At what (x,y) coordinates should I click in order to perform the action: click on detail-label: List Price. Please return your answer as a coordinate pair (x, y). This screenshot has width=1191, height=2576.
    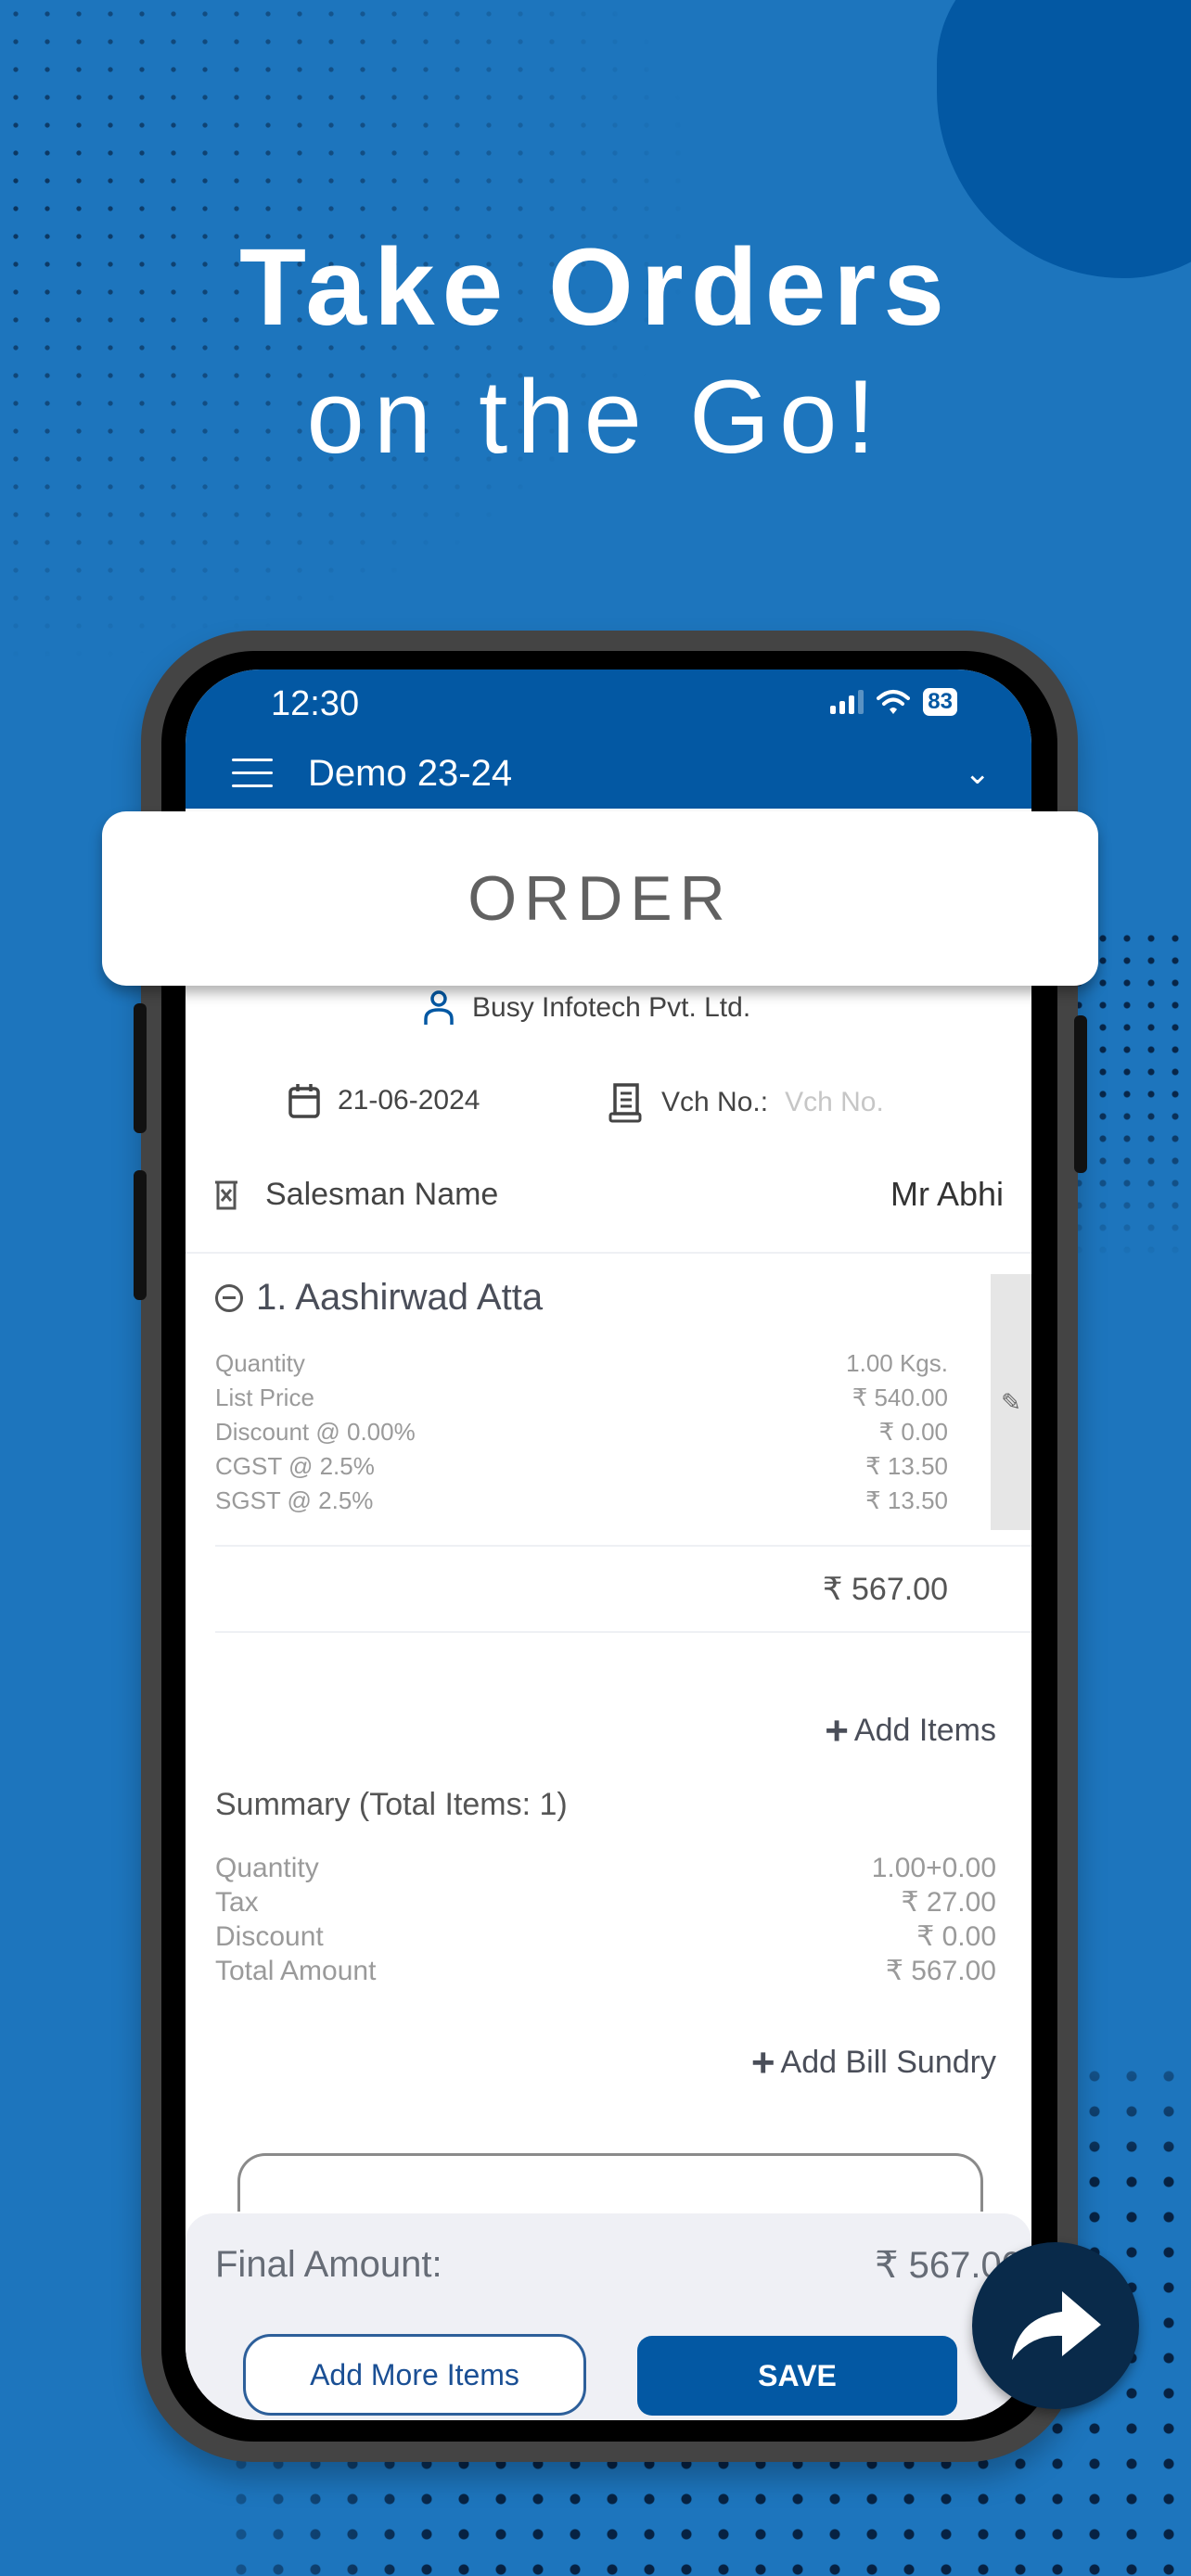
    Looking at the image, I should click on (264, 1397).